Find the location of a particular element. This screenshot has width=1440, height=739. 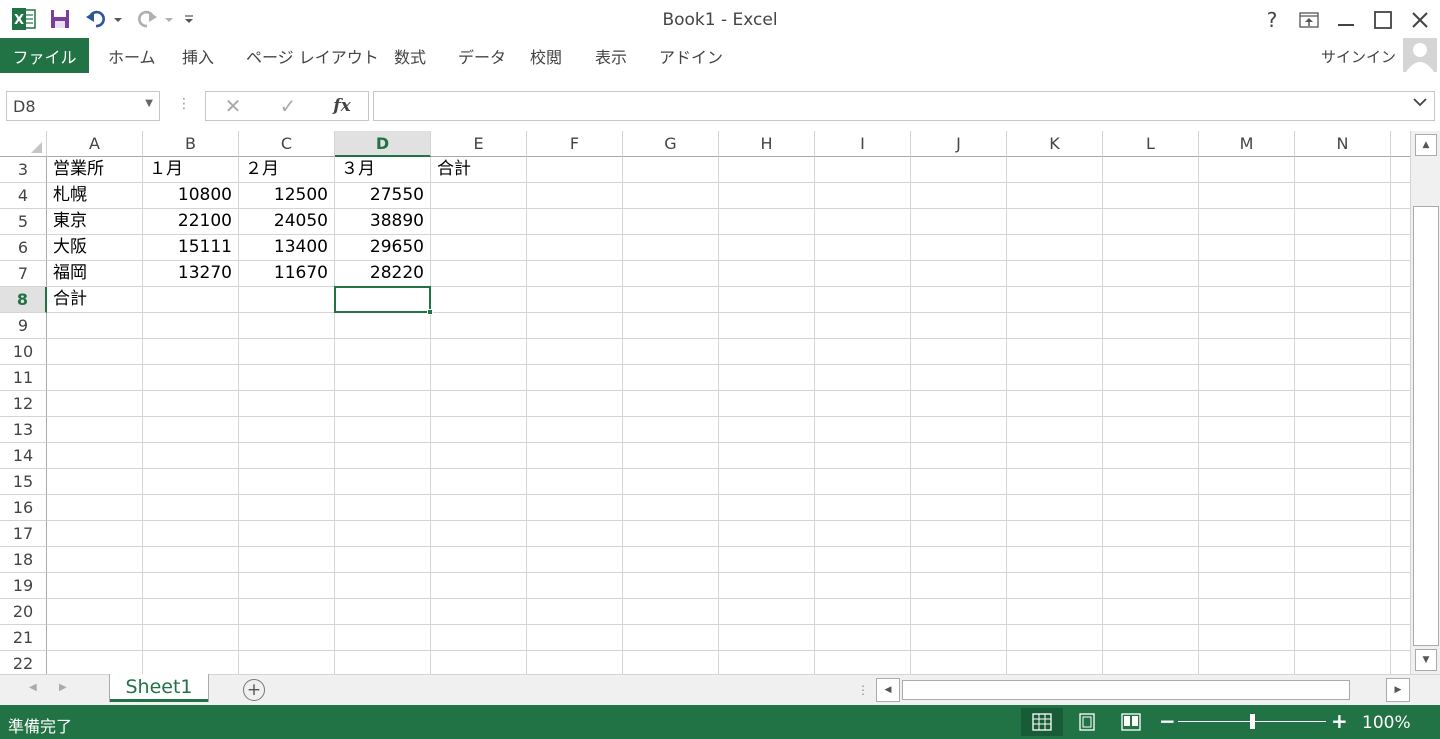

cell-d10 is located at coordinates (383, 352).